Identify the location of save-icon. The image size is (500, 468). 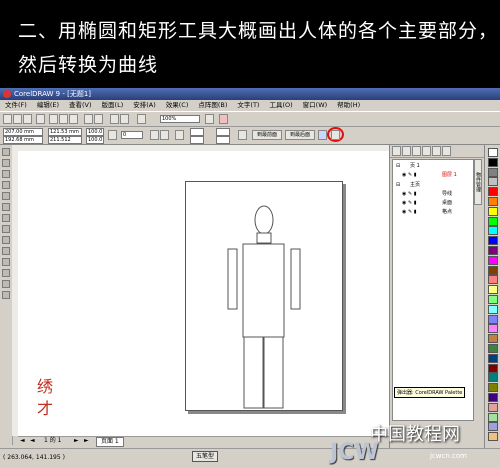
(27, 119).